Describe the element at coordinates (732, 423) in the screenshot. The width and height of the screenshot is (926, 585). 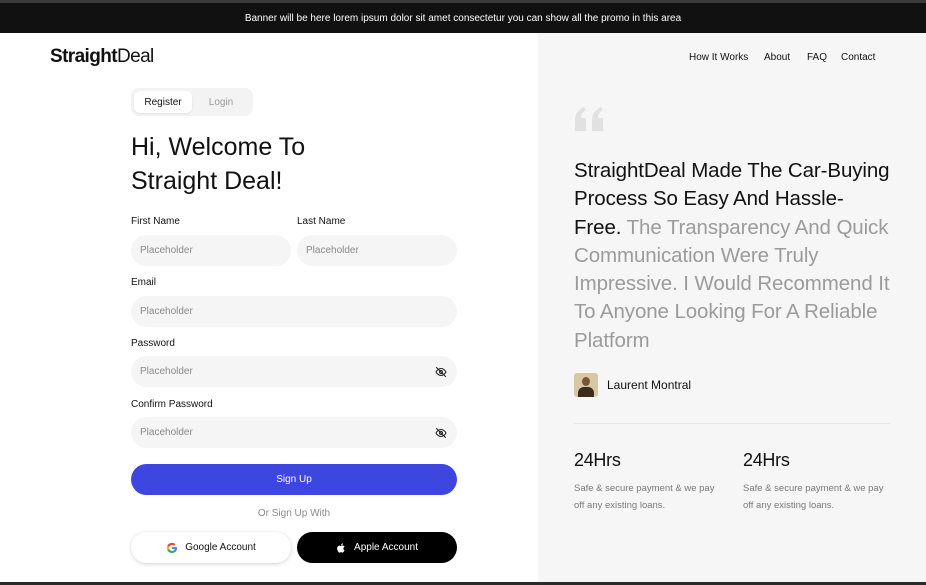
I see `divider` at that location.